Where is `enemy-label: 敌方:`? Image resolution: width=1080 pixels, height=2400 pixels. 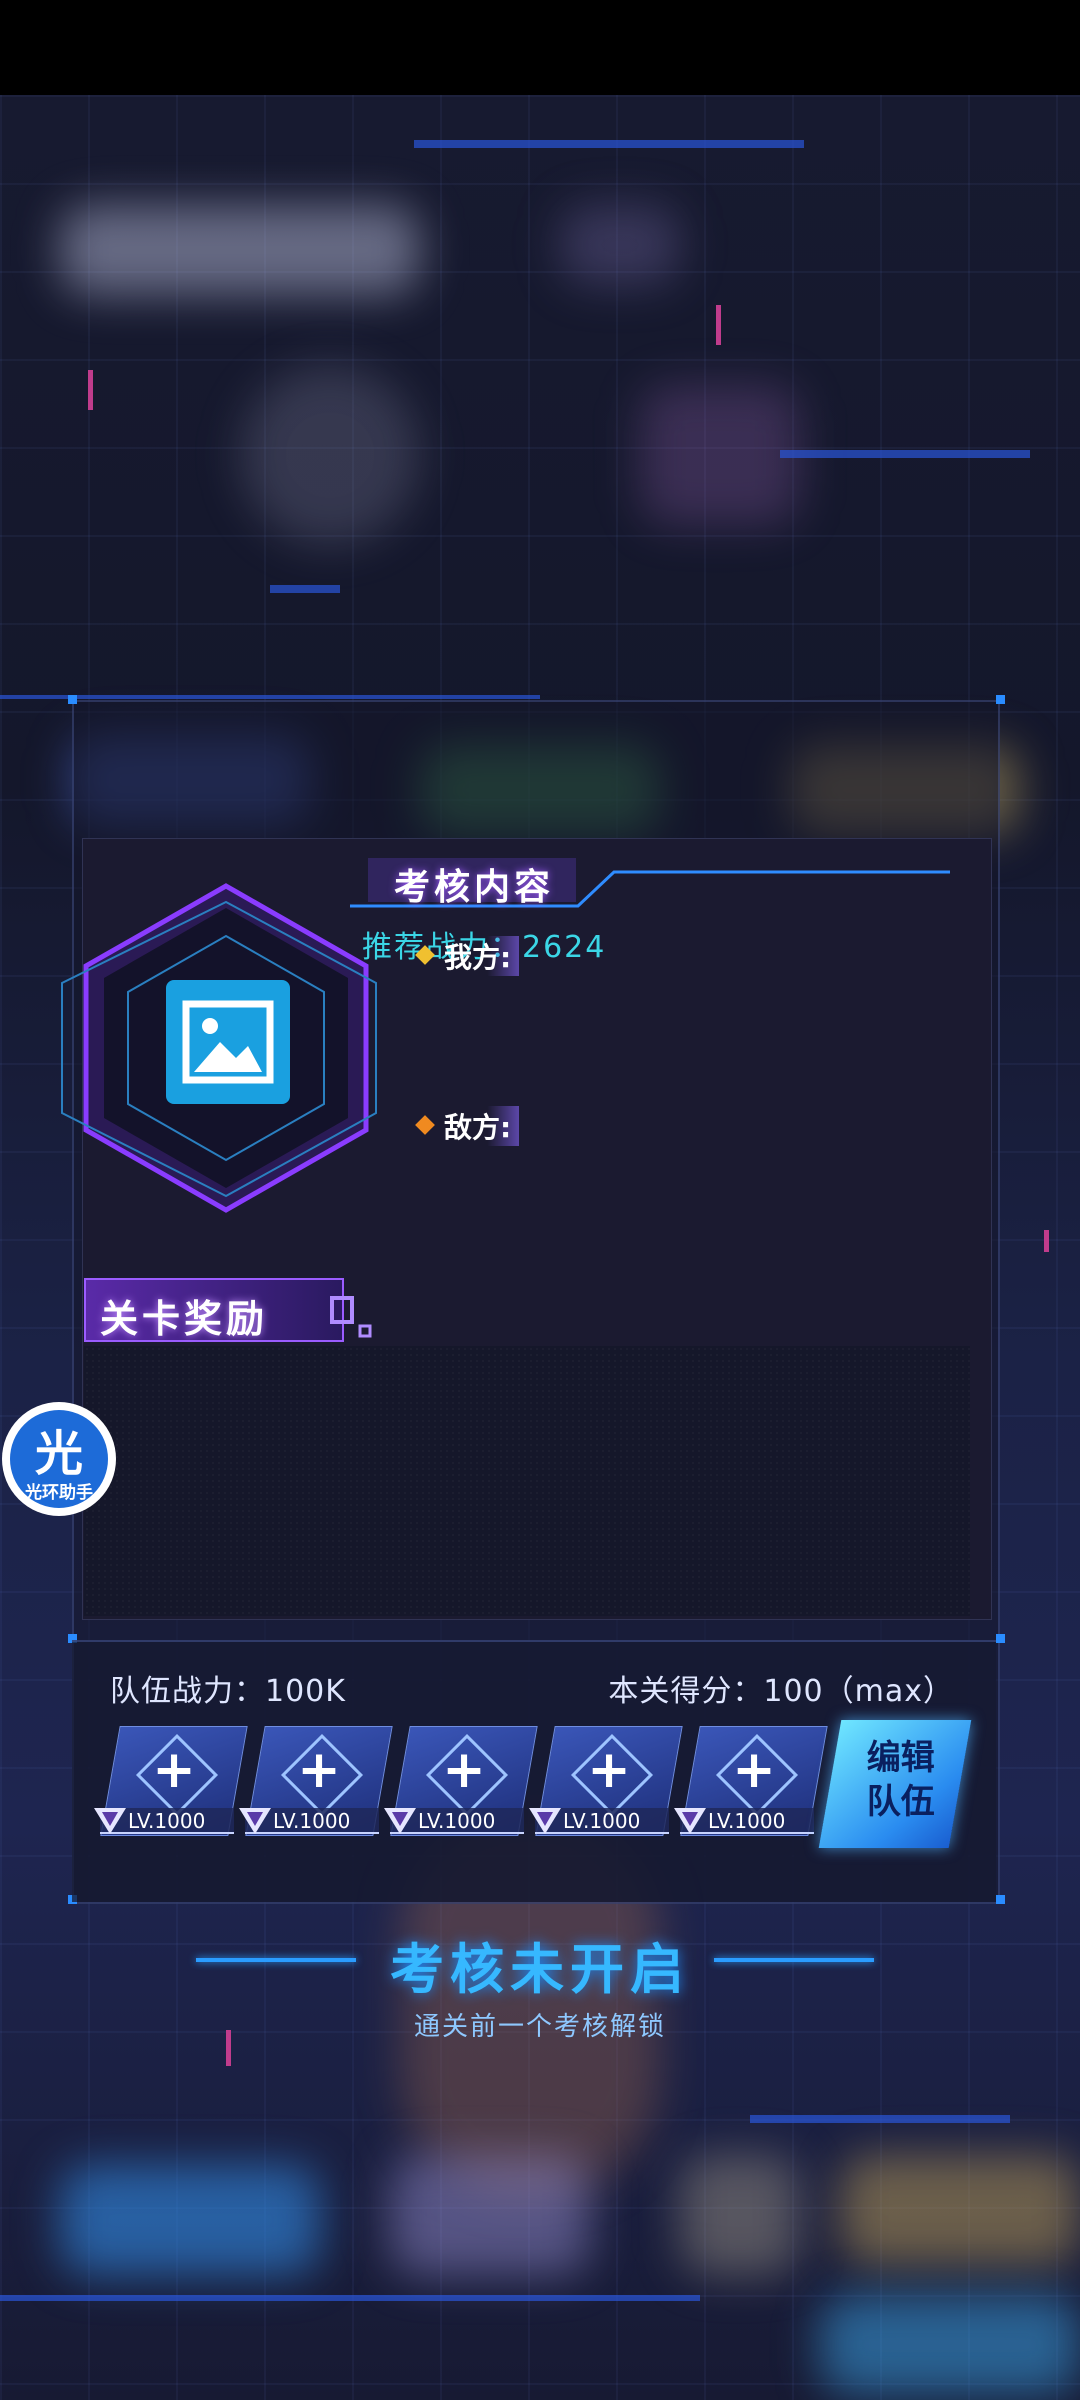
enemy-label: 敌方: is located at coordinates (480, 1126).